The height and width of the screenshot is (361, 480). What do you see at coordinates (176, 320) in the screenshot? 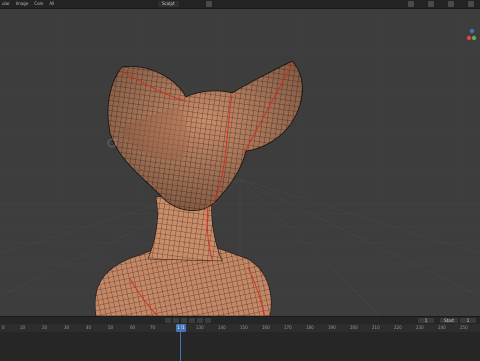
I see `prev-key-icon` at bounding box center [176, 320].